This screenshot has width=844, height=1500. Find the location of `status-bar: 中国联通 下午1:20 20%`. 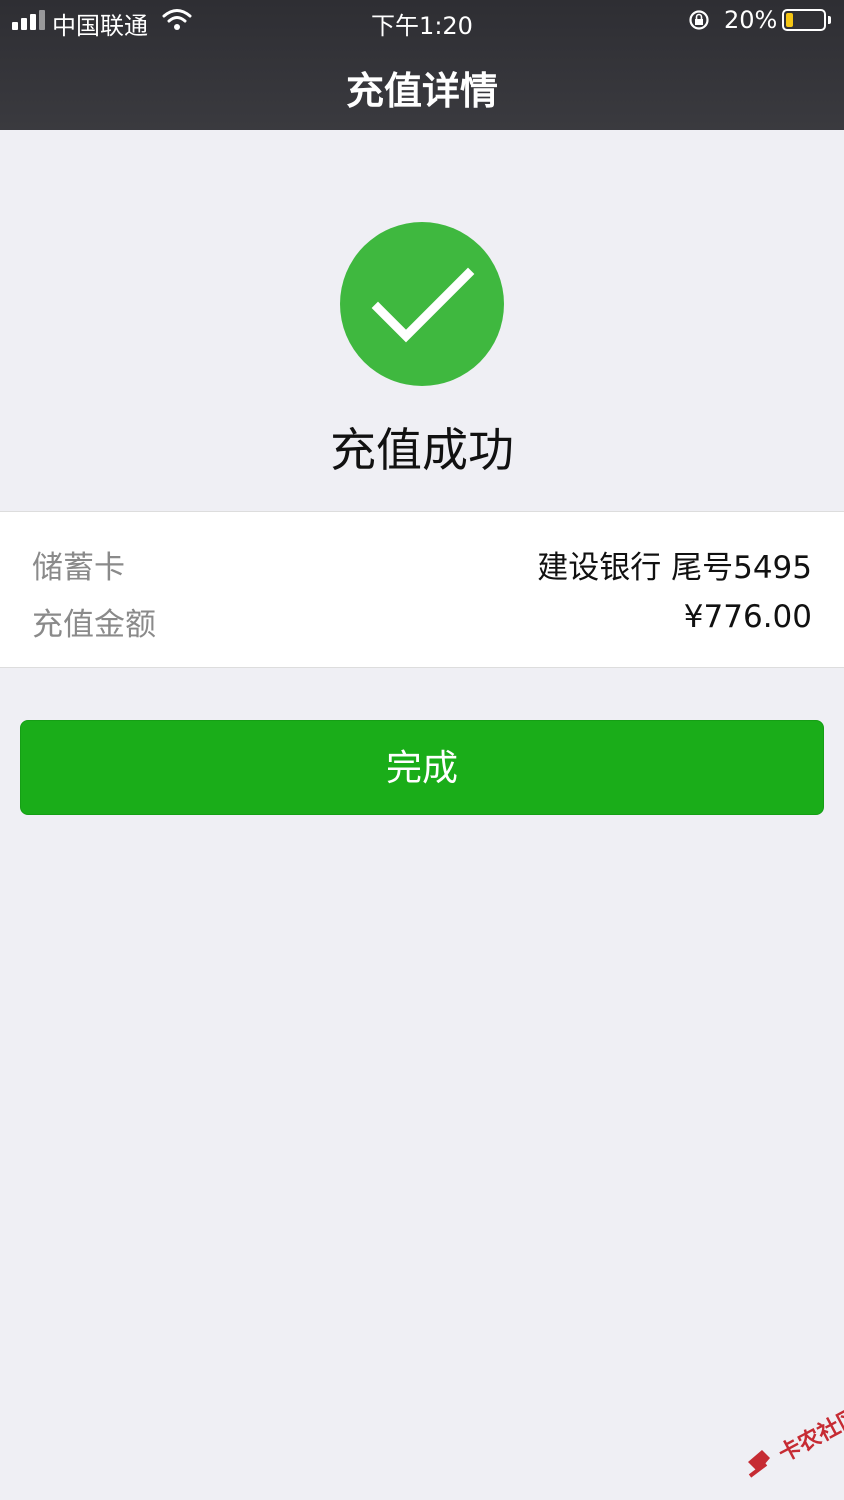

status-bar: 中国联通 下午1:20 20% is located at coordinates (422, 21).